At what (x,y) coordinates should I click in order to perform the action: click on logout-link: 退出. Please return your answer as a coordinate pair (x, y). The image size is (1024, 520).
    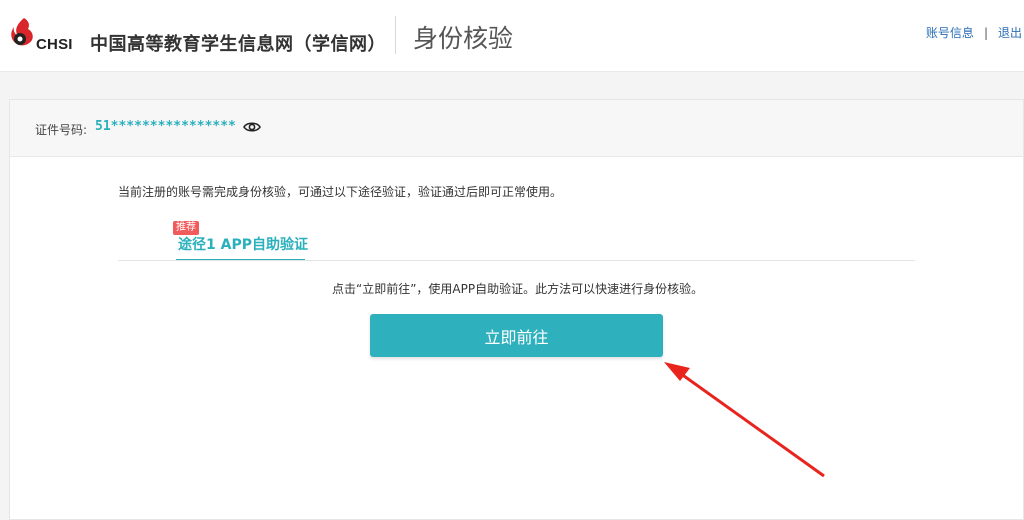
    Looking at the image, I should click on (1010, 32).